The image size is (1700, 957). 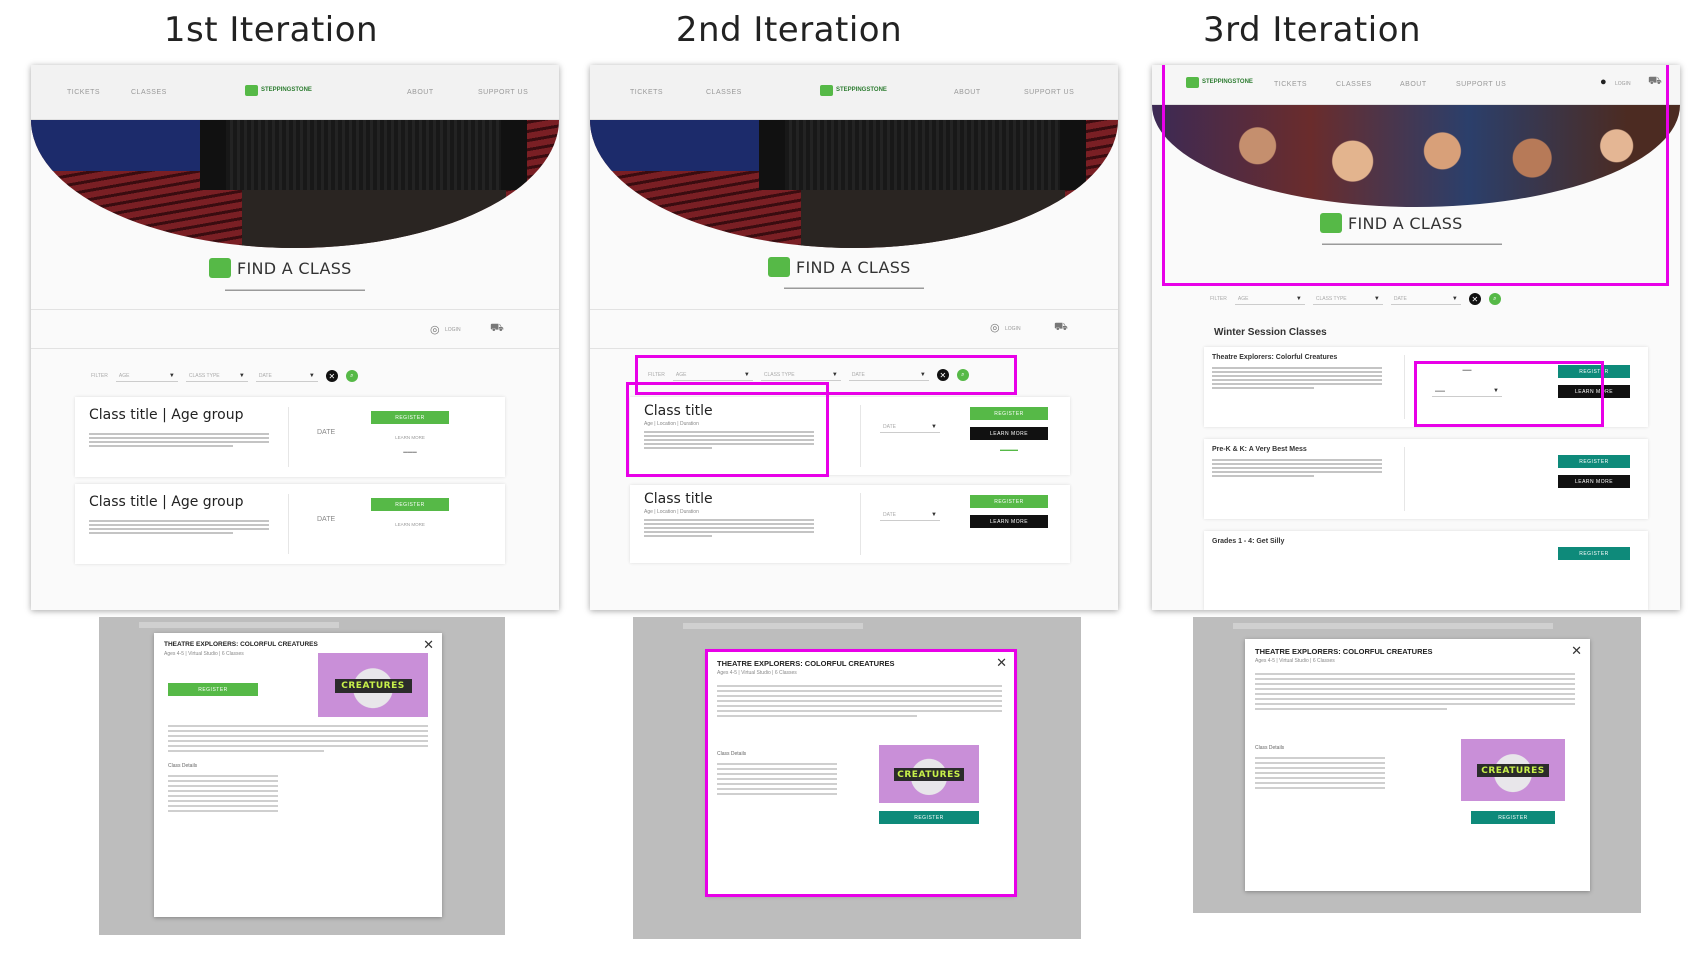 I want to click on class-meta: Age | Location | Duration, so click(x=671, y=512).